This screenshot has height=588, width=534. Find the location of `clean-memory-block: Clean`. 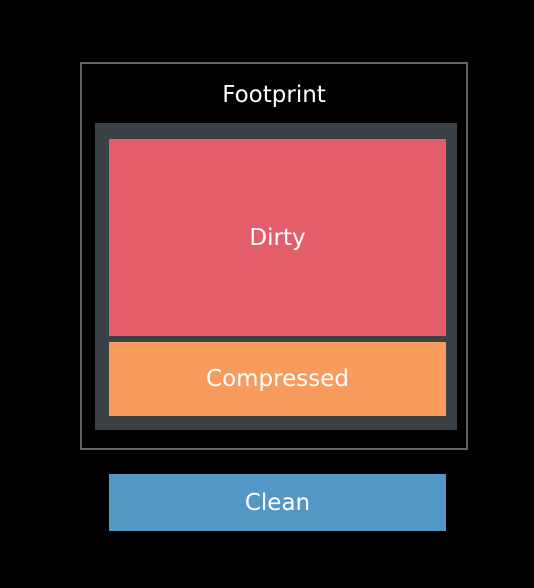

clean-memory-block: Clean is located at coordinates (277, 502).